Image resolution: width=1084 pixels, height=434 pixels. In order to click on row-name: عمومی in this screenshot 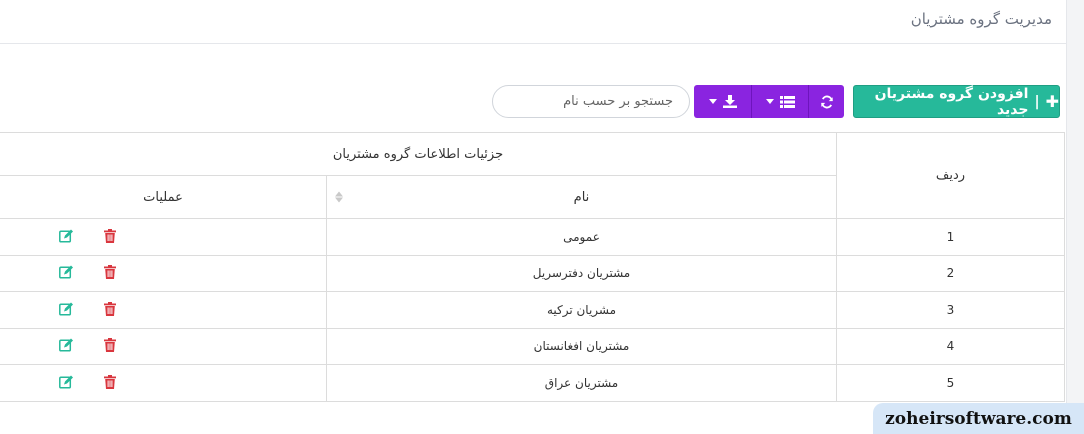, I will do `click(581, 237)`.